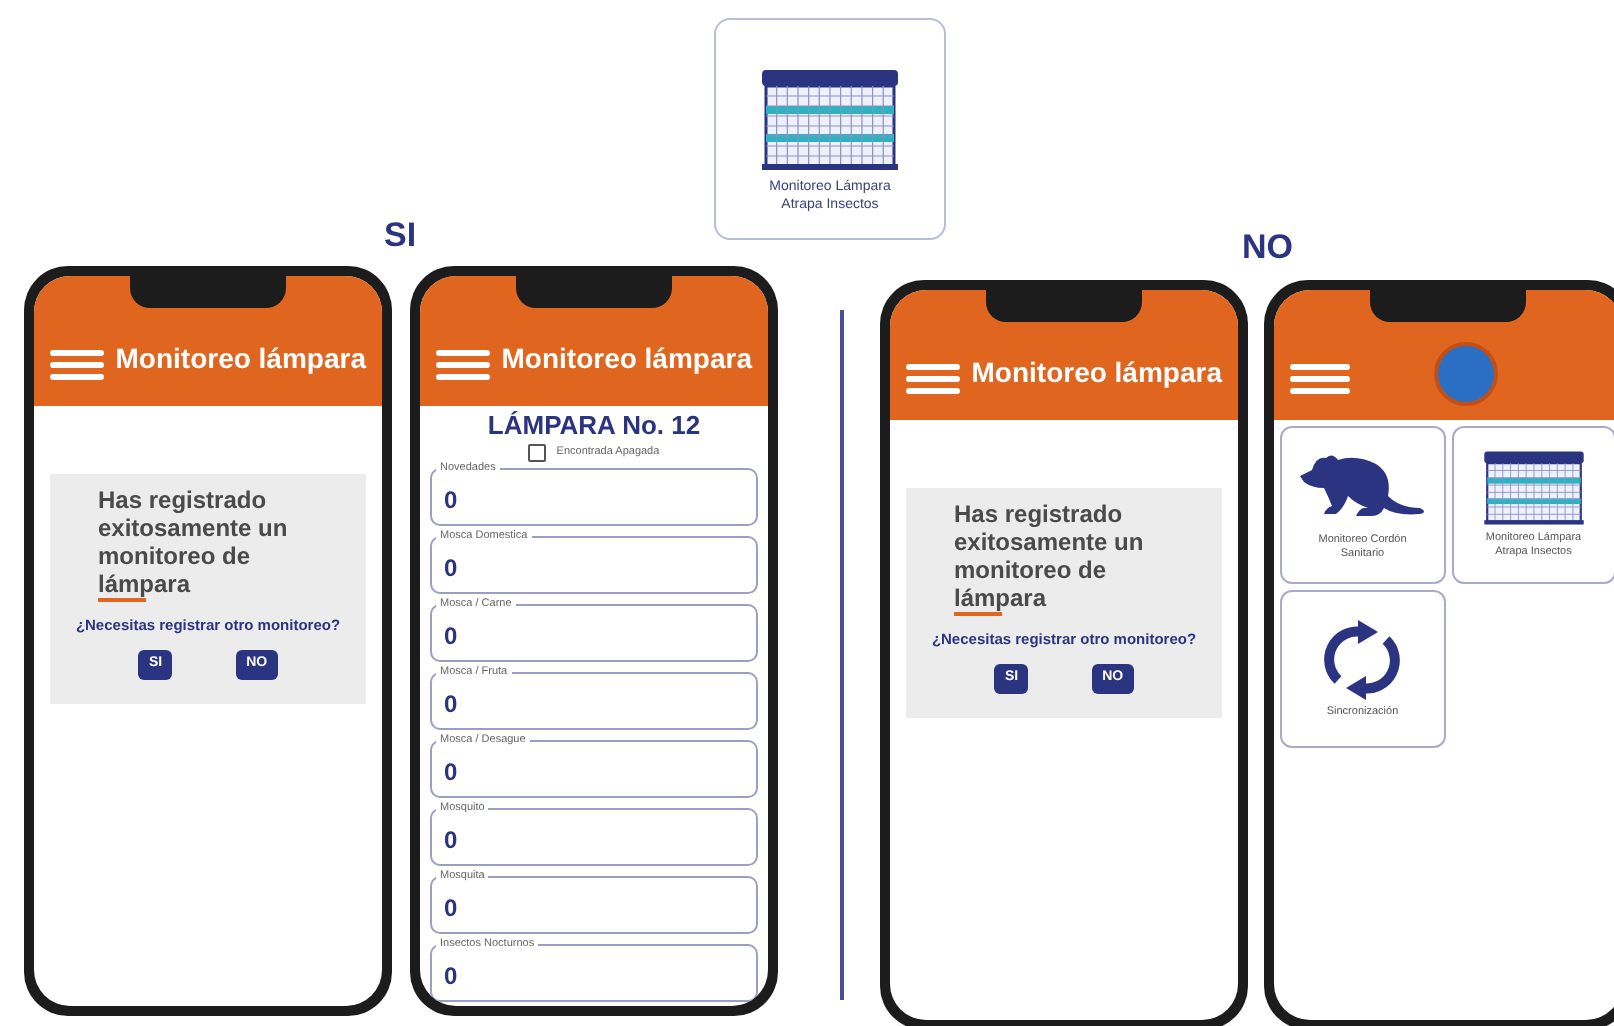 This screenshot has width=1614, height=1026. What do you see at coordinates (400, 236) in the screenshot?
I see `branch-label: SI` at bounding box center [400, 236].